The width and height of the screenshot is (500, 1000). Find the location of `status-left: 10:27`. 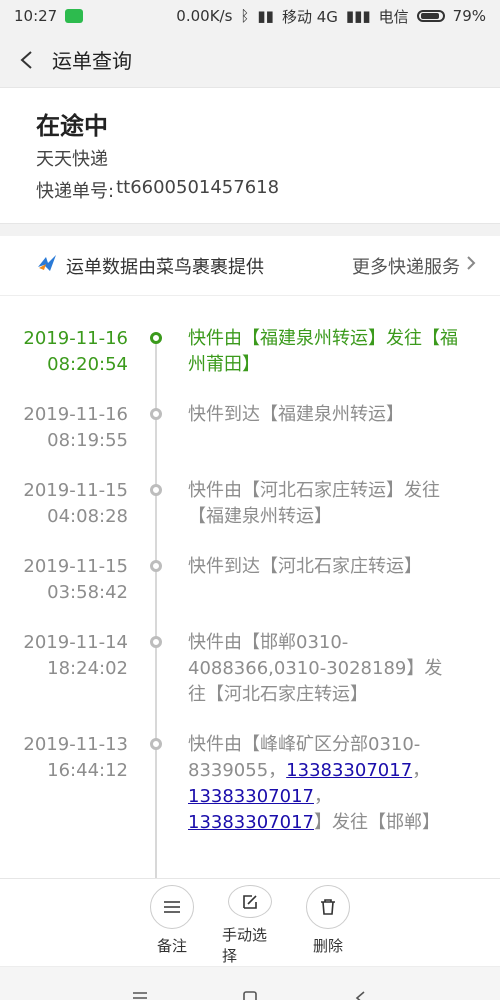

status-left: 10:27 is located at coordinates (49, 16).